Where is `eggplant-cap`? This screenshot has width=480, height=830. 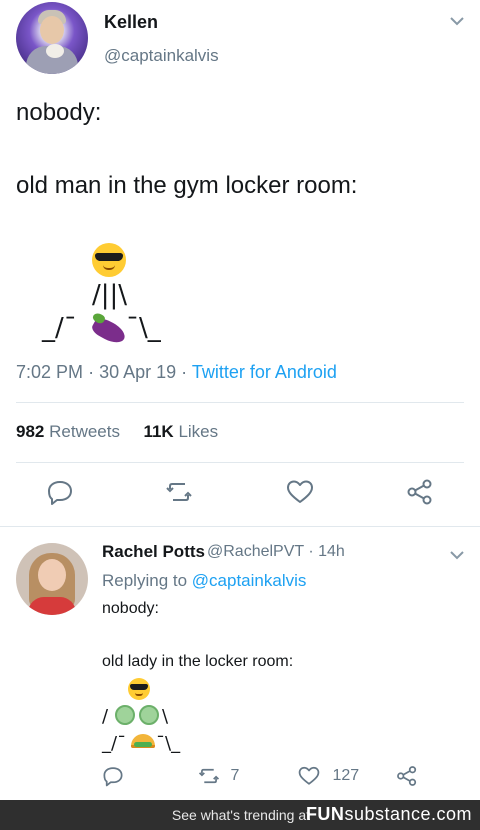 eggplant-cap is located at coordinates (99, 318).